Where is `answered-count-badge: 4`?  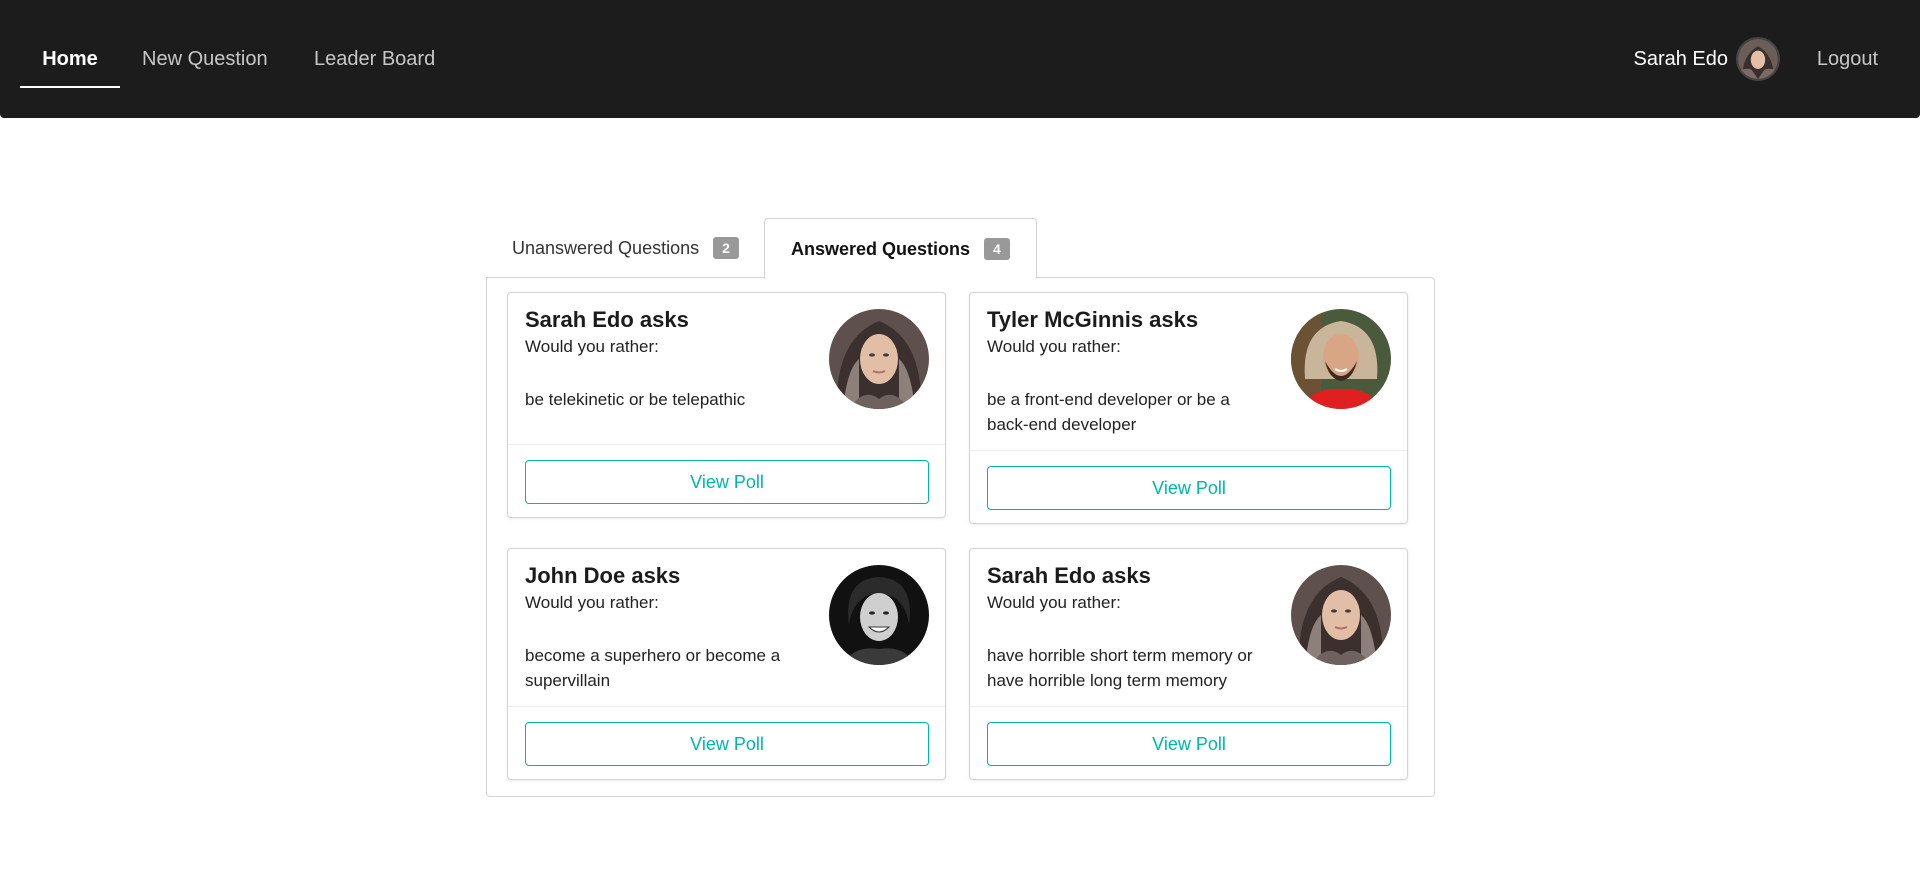
answered-count-badge: 4 is located at coordinates (997, 249).